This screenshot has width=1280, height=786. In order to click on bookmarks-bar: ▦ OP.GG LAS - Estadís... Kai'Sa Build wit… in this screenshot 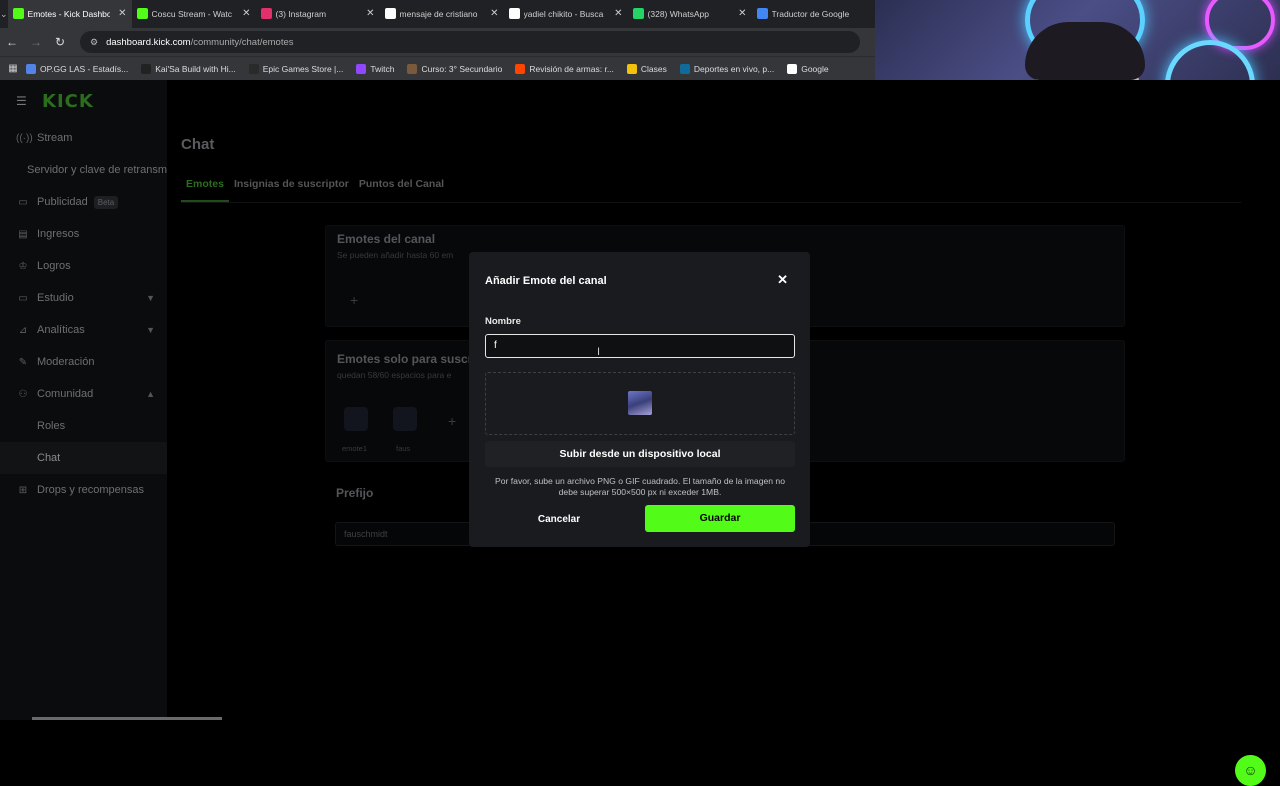, I will do `click(437, 68)`.